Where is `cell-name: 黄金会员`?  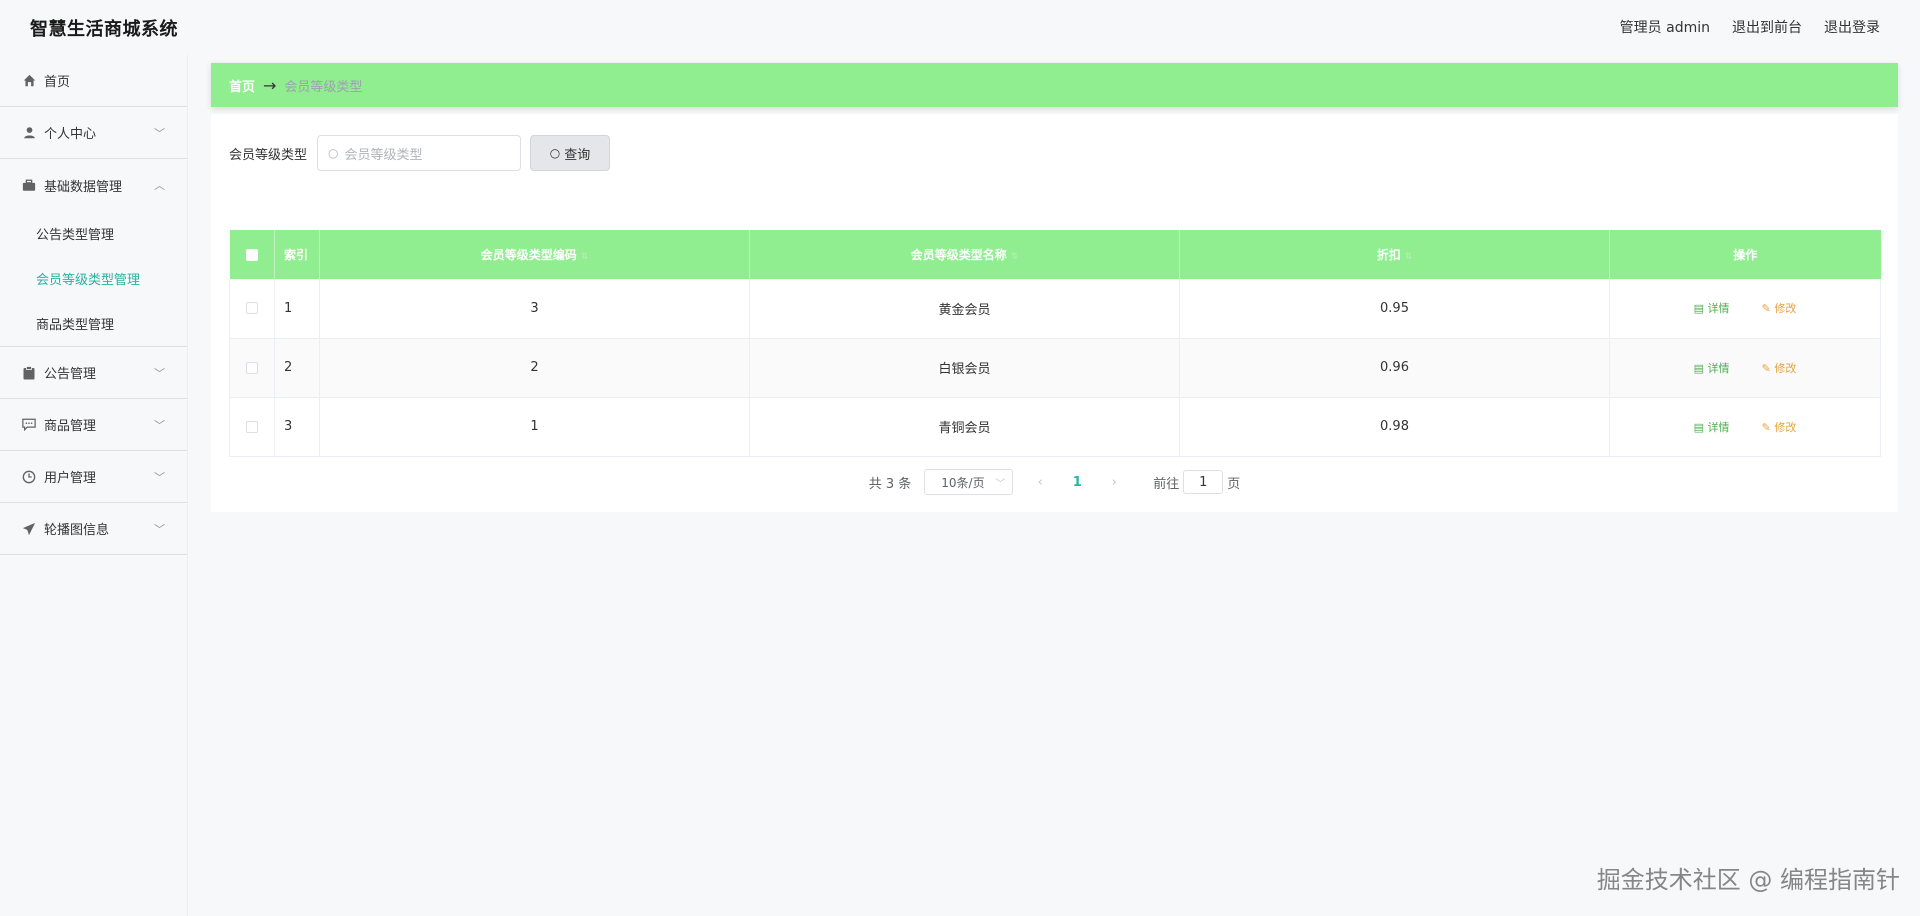 cell-name: 黄金会员 is located at coordinates (964, 309).